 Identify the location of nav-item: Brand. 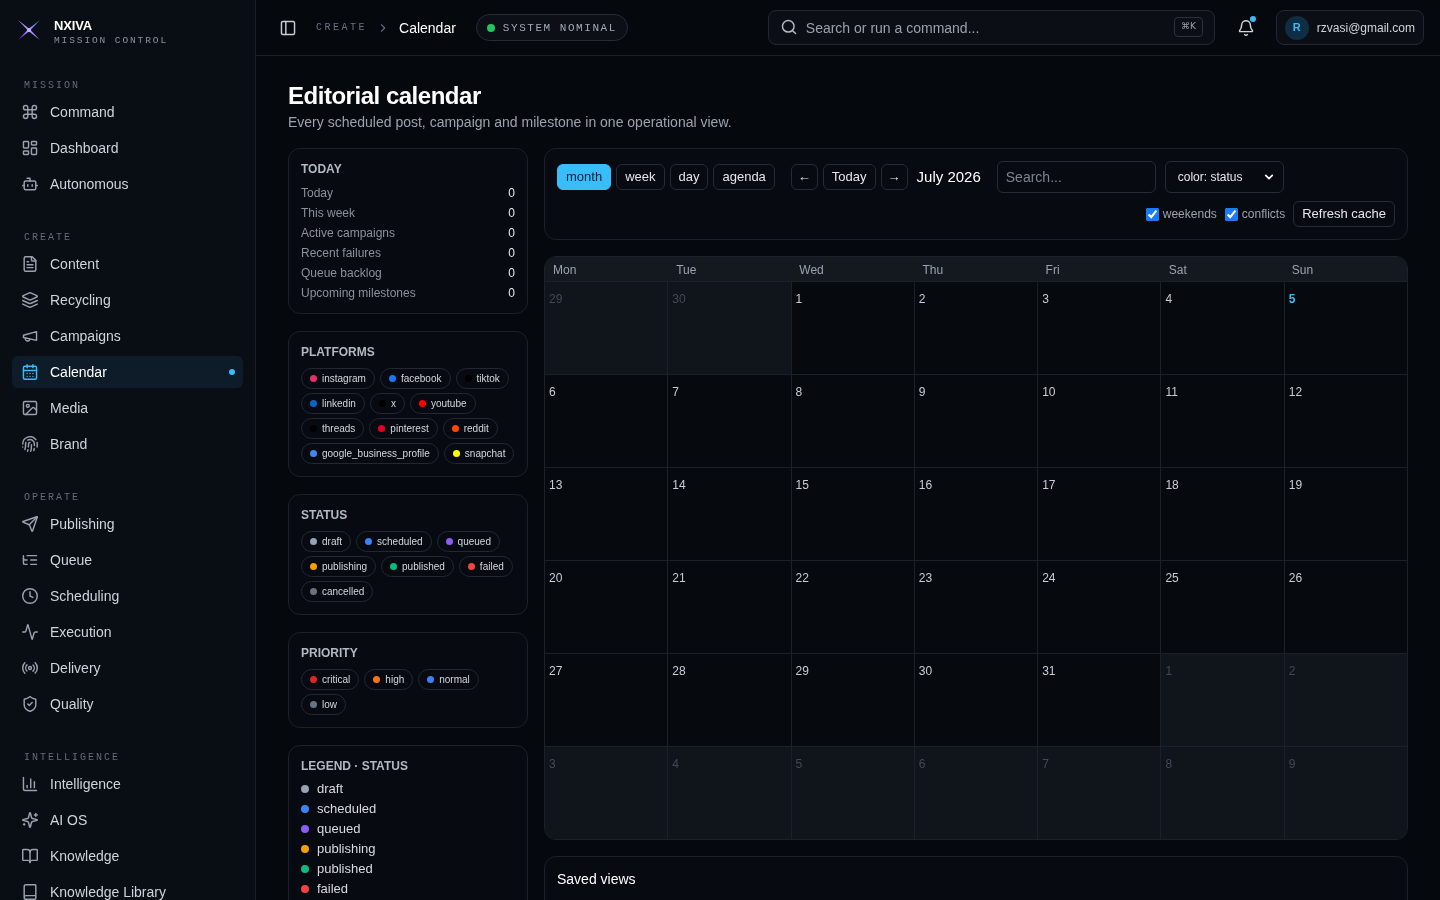
(127, 444).